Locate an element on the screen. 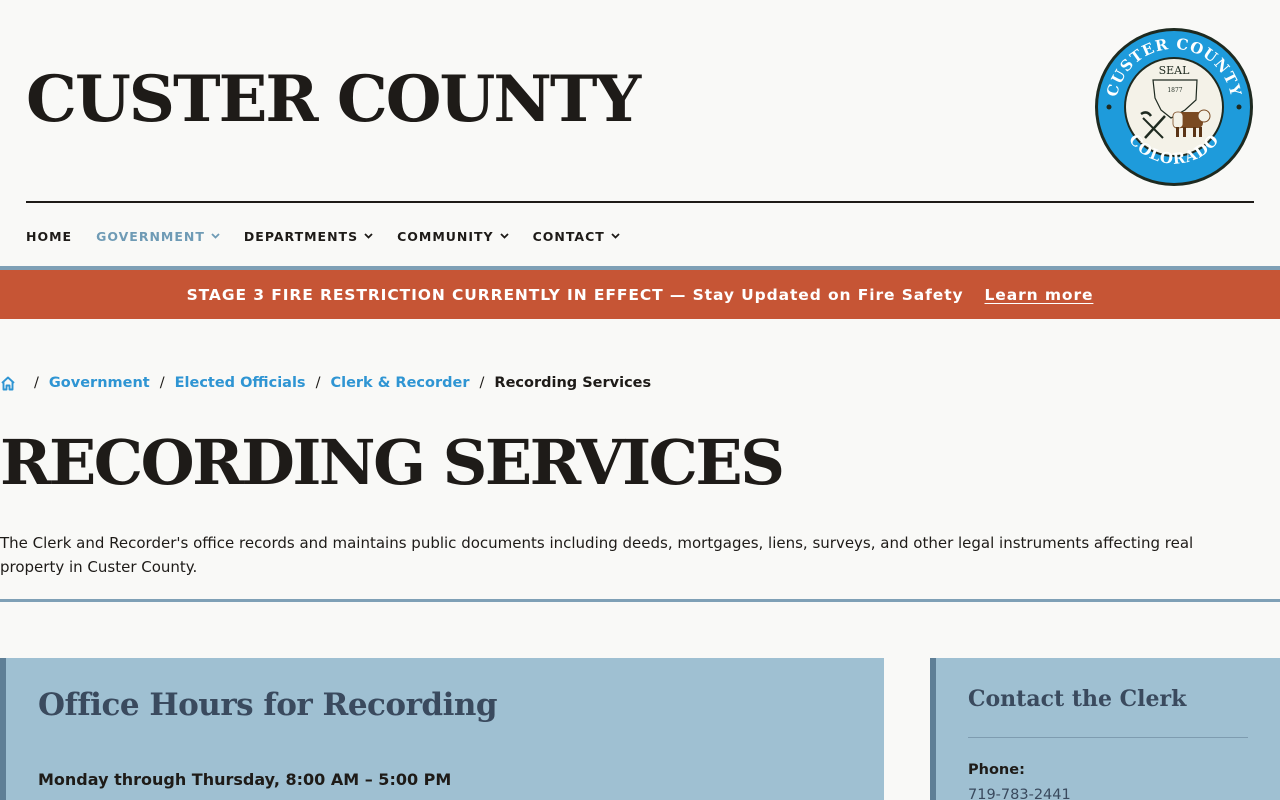 The height and width of the screenshot is (800, 1280). breadcrumb-clerk-recorder: Clerk & Recorder is located at coordinates (399, 383).